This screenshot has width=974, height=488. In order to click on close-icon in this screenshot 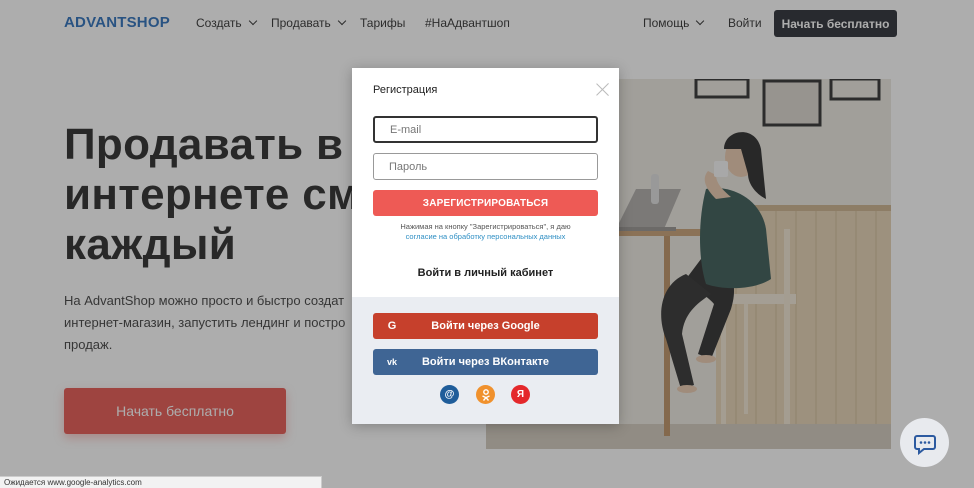, I will do `click(603, 89)`.